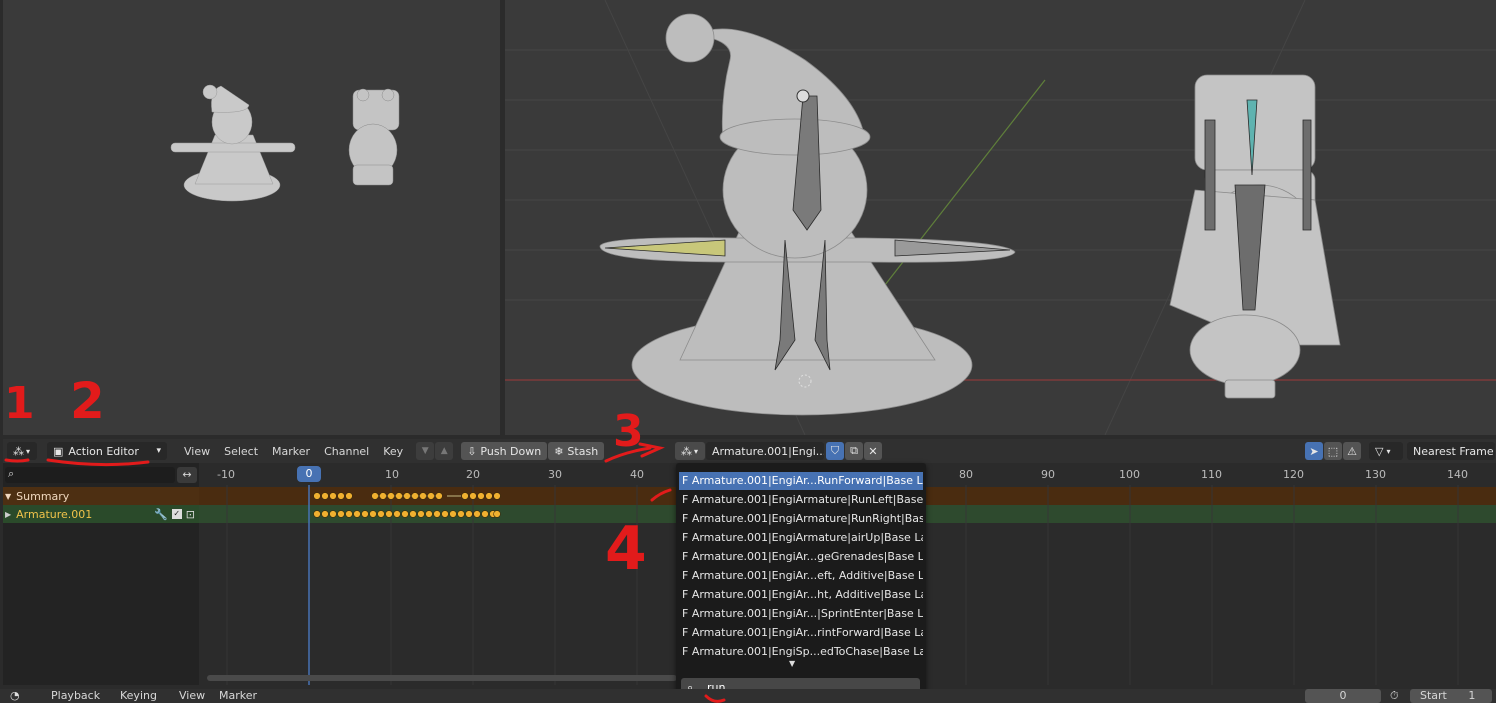  Describe the element at coordinates (1394, 696) in the screenshot. I see `stopwatch-icon: ⏱` at that location.